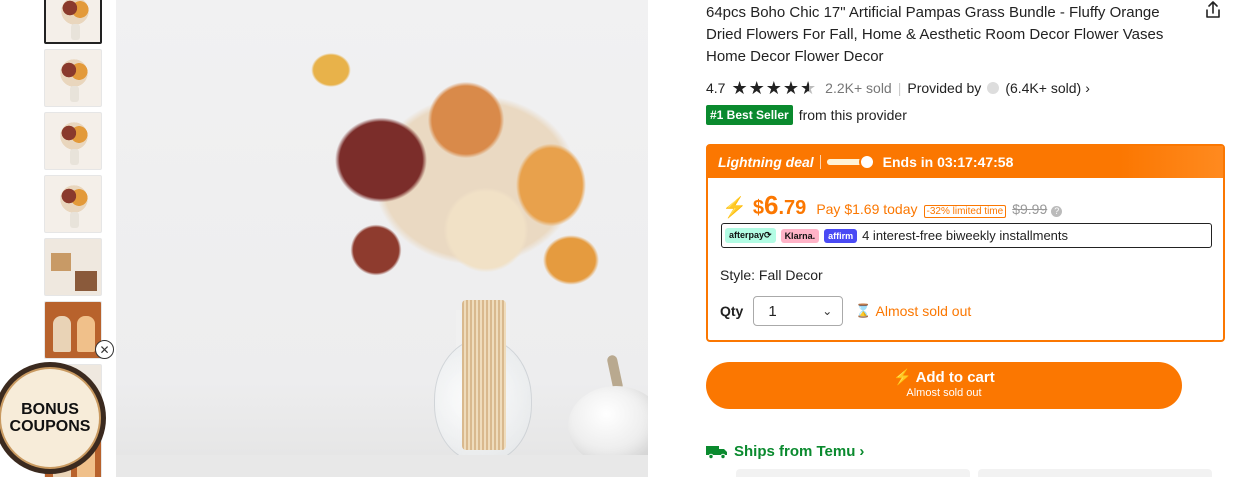 The height and width of the screenshot is (477, 1248). Describe the element at coordinates (948, 162) in the screenshot. I see `deal-countdown: Ends in 03:17:47:58` at that location.